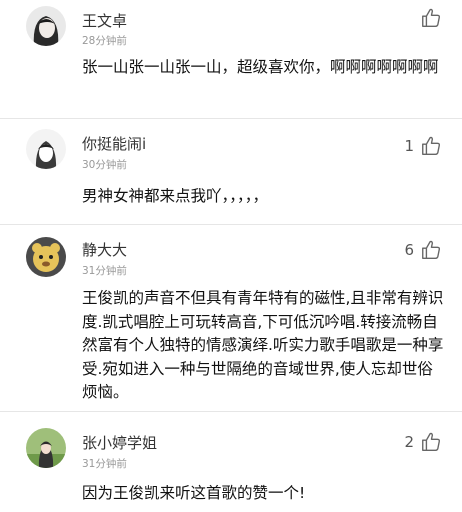 The image size is (462, 512). What do you see at coordinates (409, 442) in the screenshot?
I see `like-count: 2` at bounding box center [409, 442].